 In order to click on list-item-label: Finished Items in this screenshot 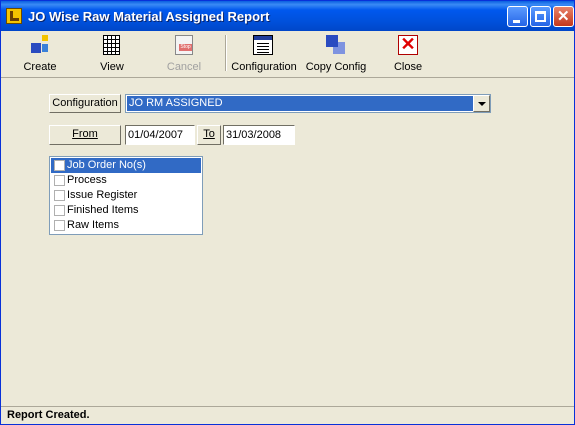, I will do `click(103, 210)`.